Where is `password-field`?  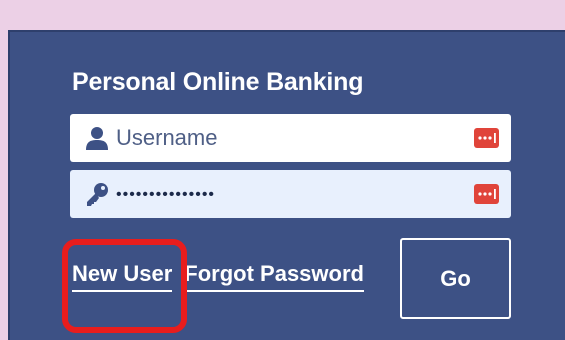 password-field is located at coordinates (290, 194).